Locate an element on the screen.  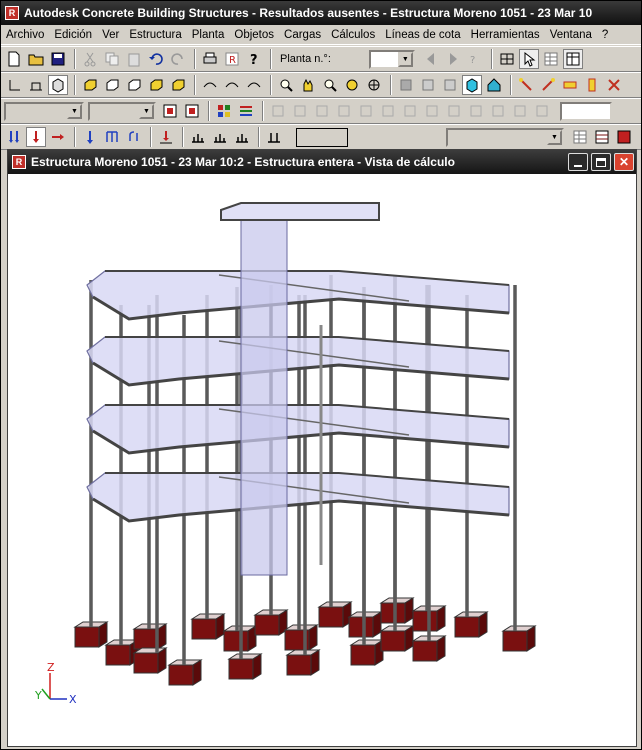
cut-icon is located at coordinates (90, 59).